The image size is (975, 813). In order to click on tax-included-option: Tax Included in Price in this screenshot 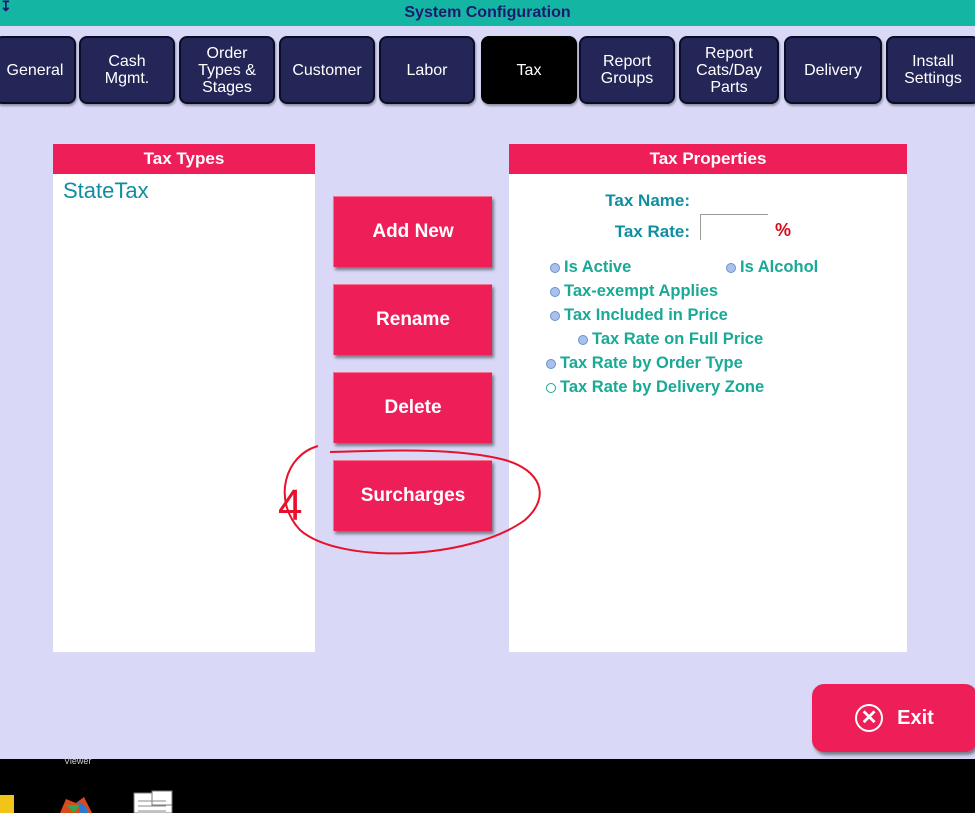, I will do `click(639, 315)`.